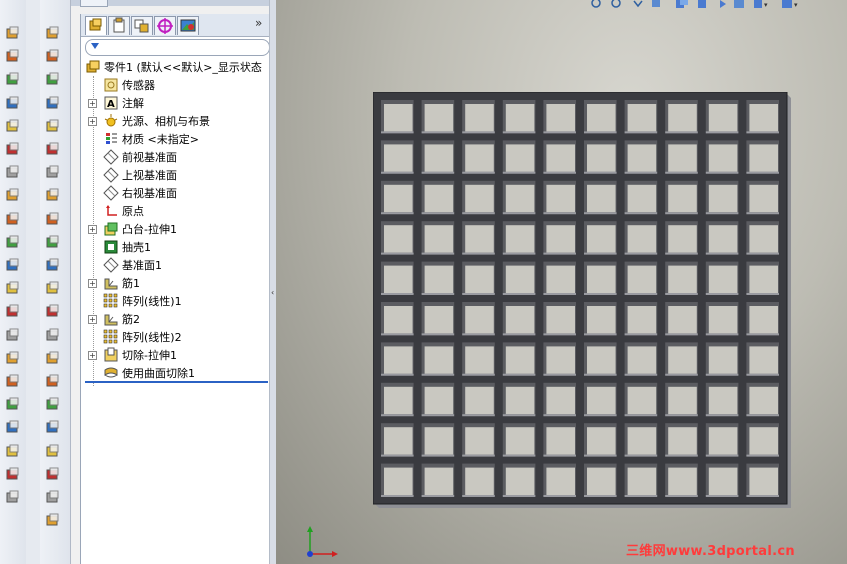  Describe the element at coordinates (53, 126) in the screenshot. I see `boundary-cut-icon` at that location.